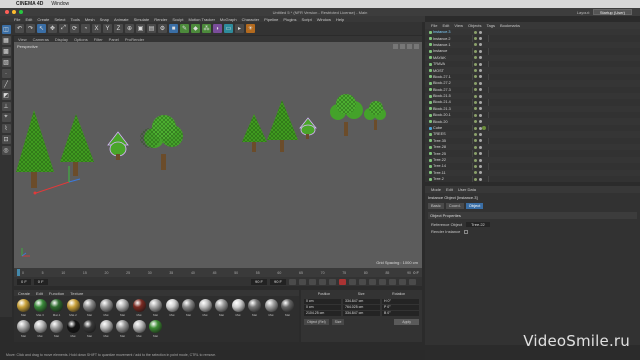  Describe the element at coordinates (400, 301) in the screenshot. I see `rotation-h-field: H 0°` at that location.